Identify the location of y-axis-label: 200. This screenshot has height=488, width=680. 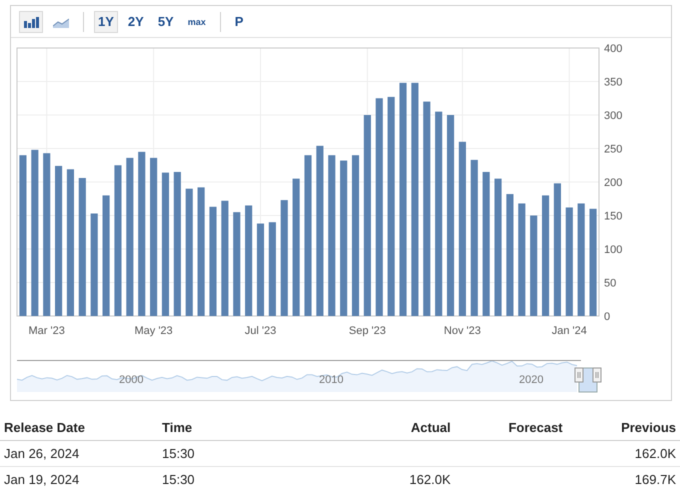
(613, 183).